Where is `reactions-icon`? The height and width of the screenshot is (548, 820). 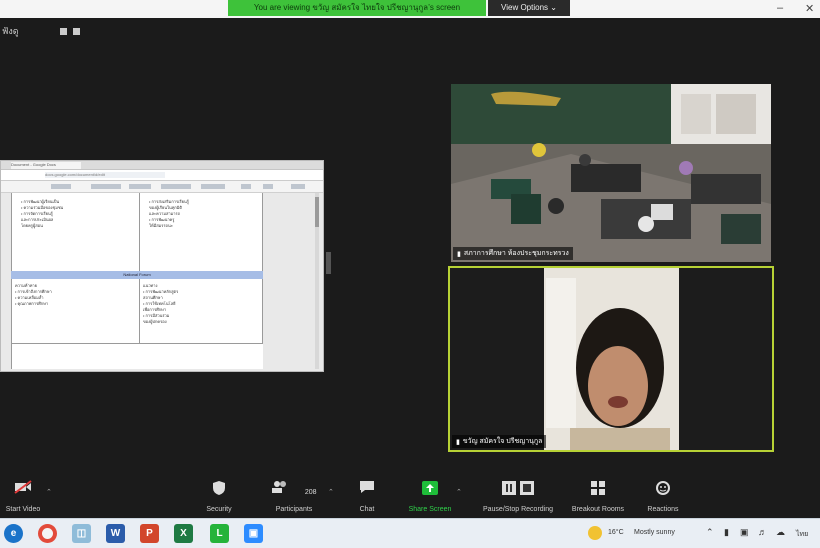
reactions-icon is located at coordinates (663, 490).